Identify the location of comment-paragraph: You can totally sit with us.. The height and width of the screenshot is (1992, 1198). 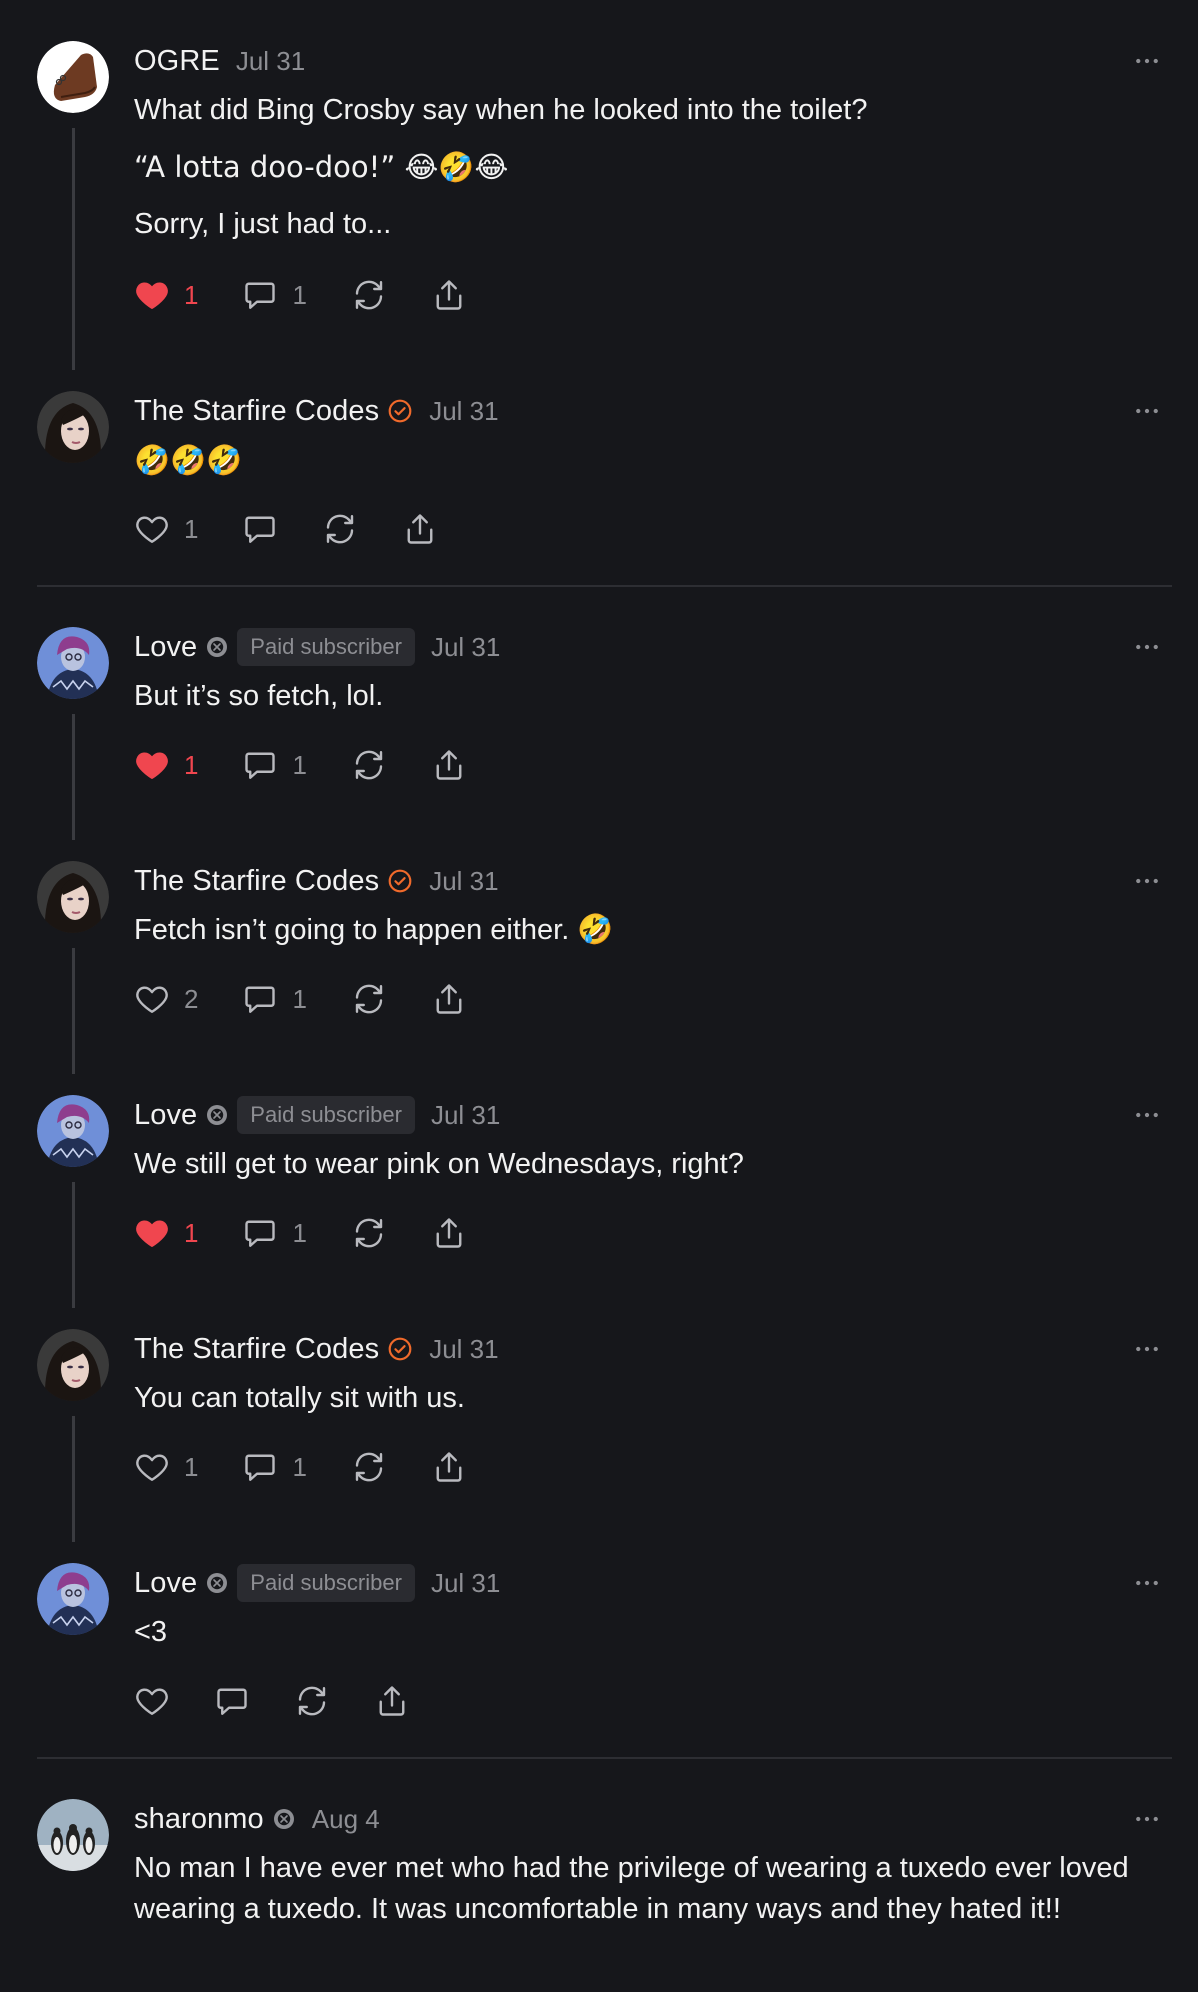
(299, 1398).